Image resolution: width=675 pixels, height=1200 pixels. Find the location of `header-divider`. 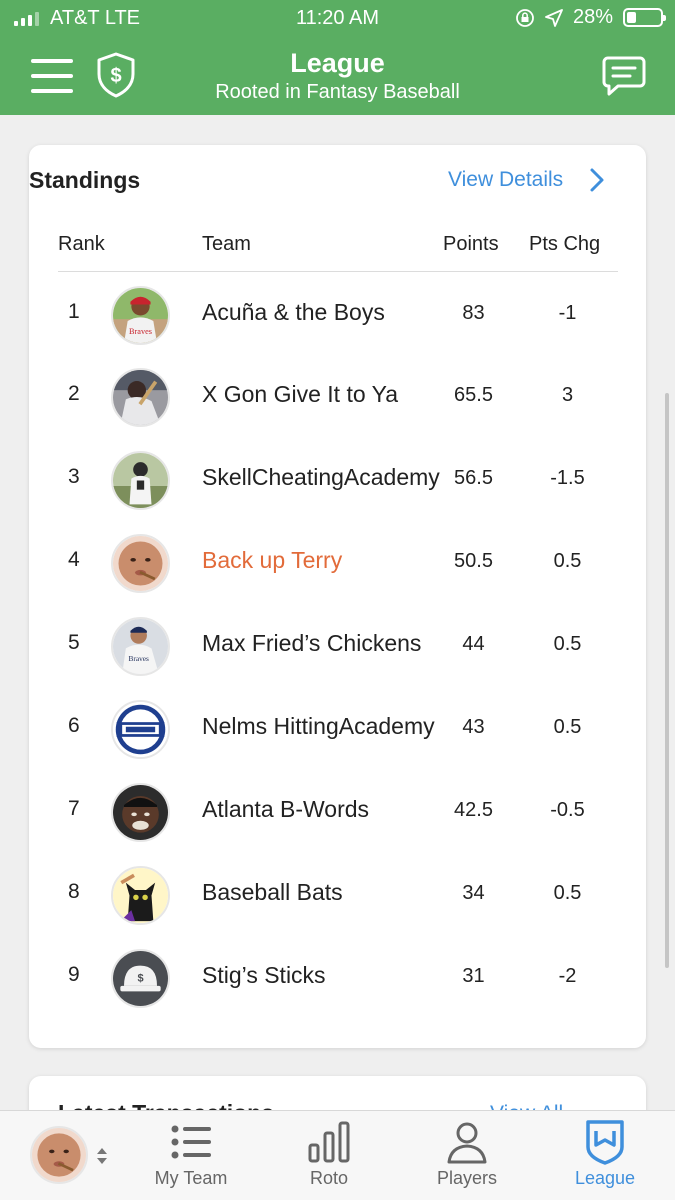

header-divider is located at coordinates (338, 271).